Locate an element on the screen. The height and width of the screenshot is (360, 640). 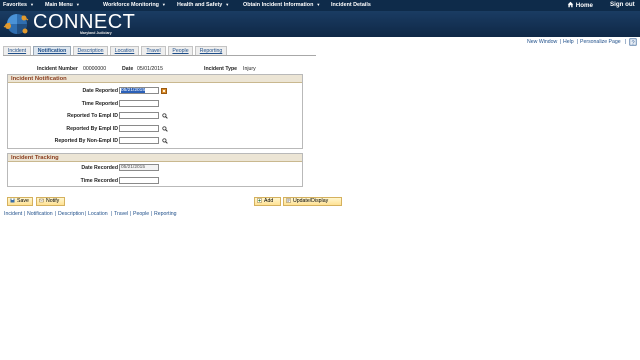
tab-incident: Incident is located at coordinates (17, 50).